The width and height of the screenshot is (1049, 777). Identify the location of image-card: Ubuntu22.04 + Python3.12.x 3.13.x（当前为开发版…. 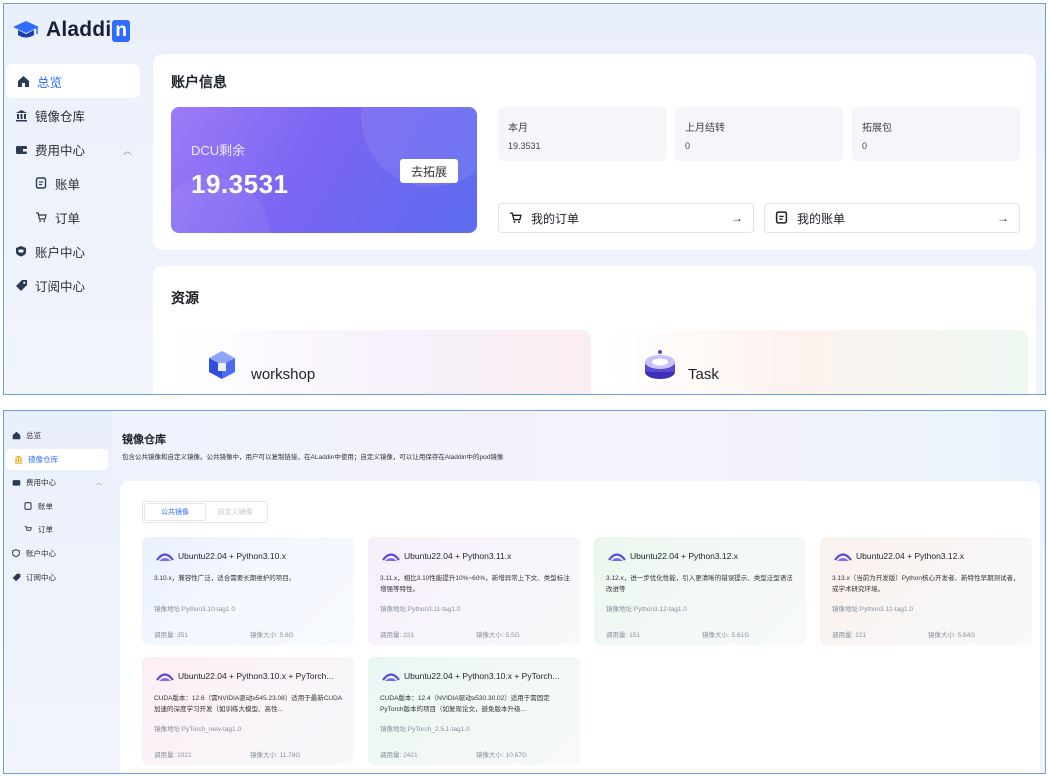
(926, 591).